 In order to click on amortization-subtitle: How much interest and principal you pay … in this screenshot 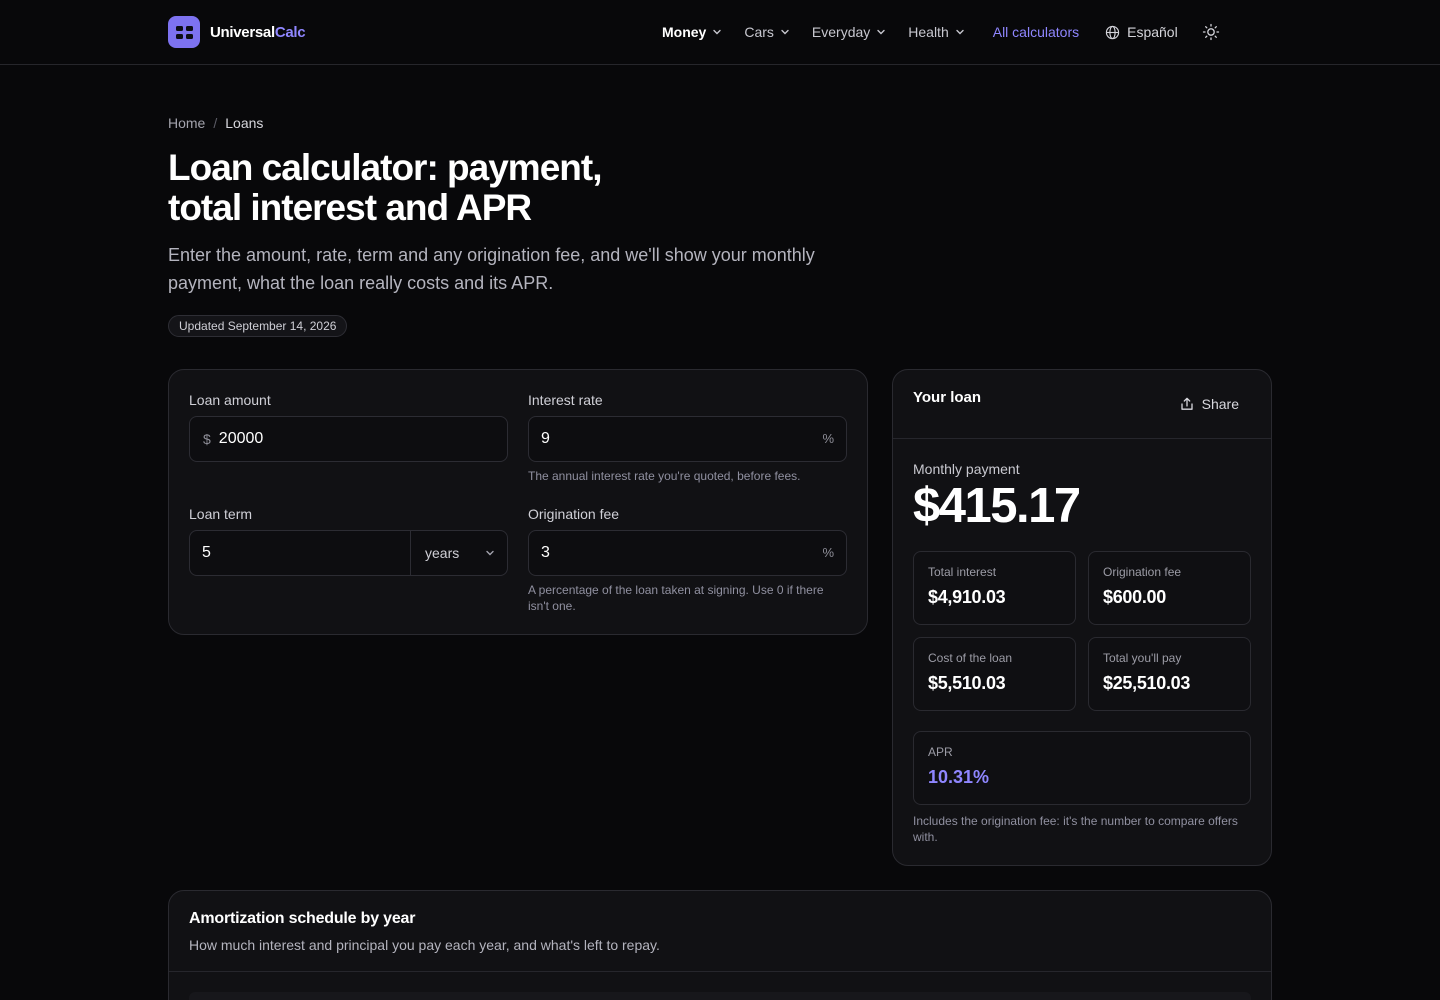, I will do `click(424, 945)`.